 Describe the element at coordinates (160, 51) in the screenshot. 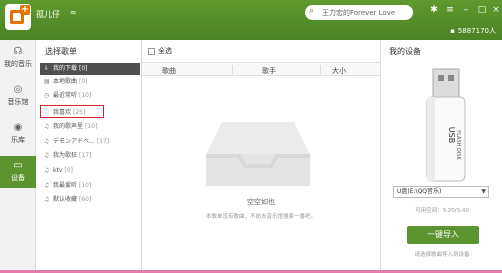

I see `select-all: 全选` at that location.